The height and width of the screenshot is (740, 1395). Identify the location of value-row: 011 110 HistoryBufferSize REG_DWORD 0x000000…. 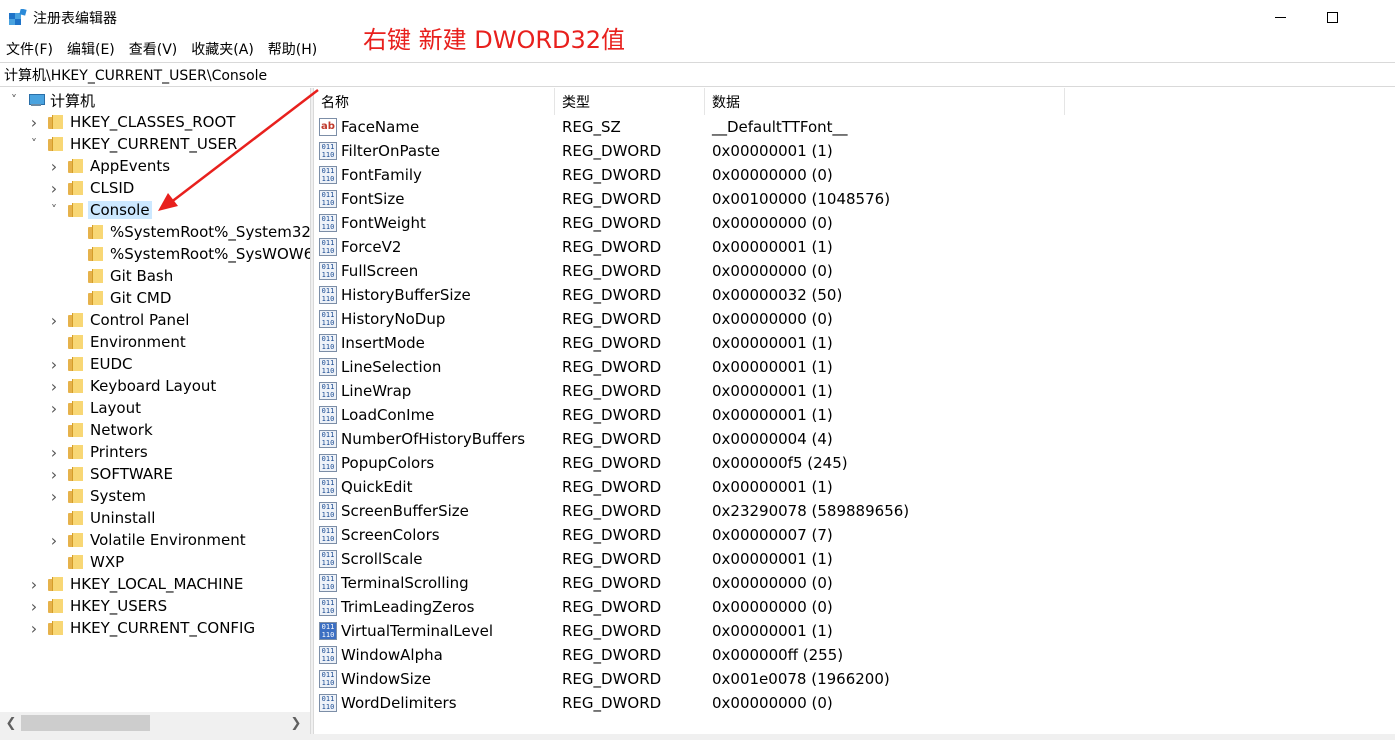
(689, 295).